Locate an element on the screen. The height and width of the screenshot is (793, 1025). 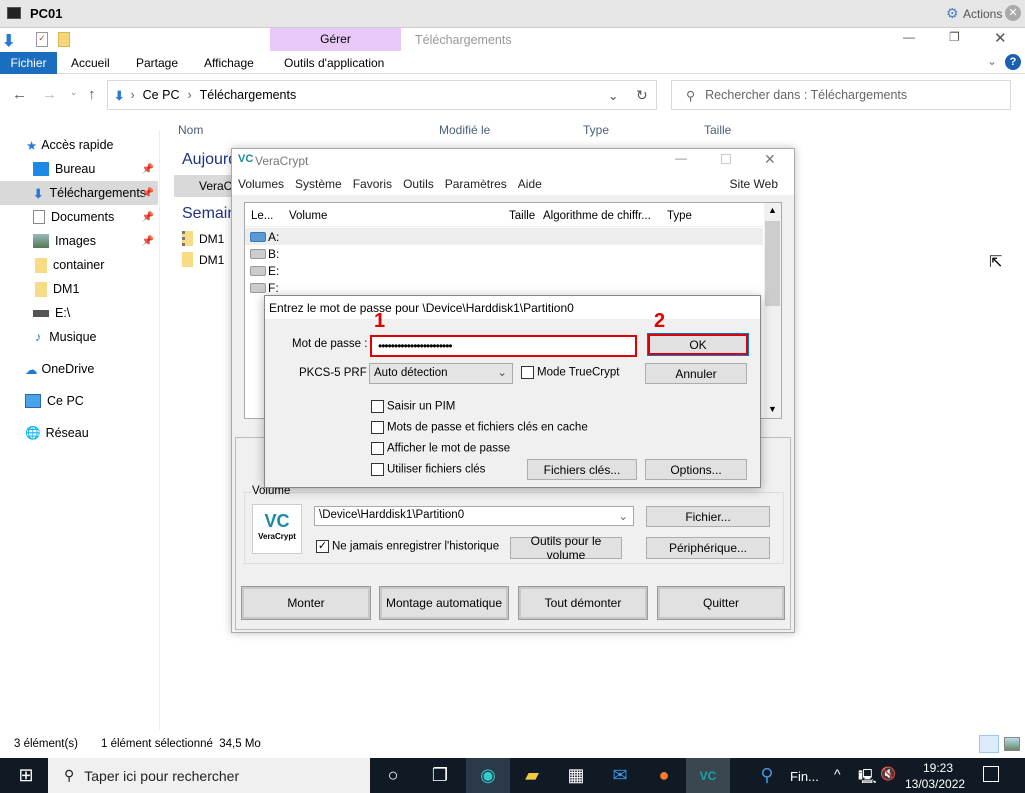
tab-outils-application: Outils d'application is located at coordinates (334, 63).